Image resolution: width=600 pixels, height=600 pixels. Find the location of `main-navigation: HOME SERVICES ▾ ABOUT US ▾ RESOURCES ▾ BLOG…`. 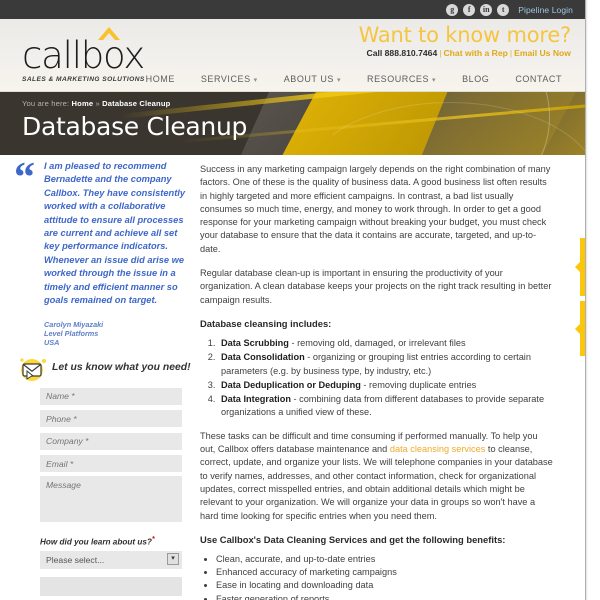

main-navigation: HOME SERVICES ▾ ABOUT US ▾ RESOURCES ▾ BLOG… is located at coordinates (354, 79).